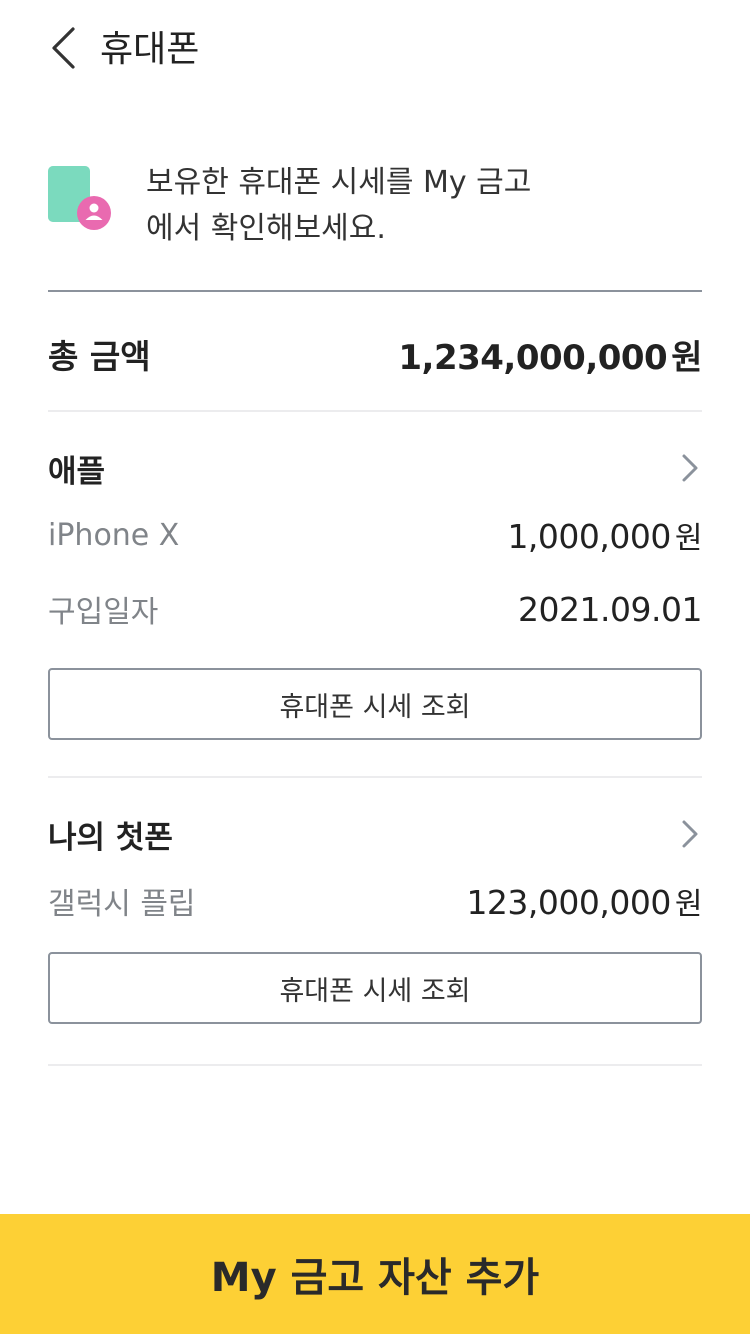  Describe the element at coordinates (589, 536) in the screenshot. I see `phone-price-value: 1,000,000` at that location.